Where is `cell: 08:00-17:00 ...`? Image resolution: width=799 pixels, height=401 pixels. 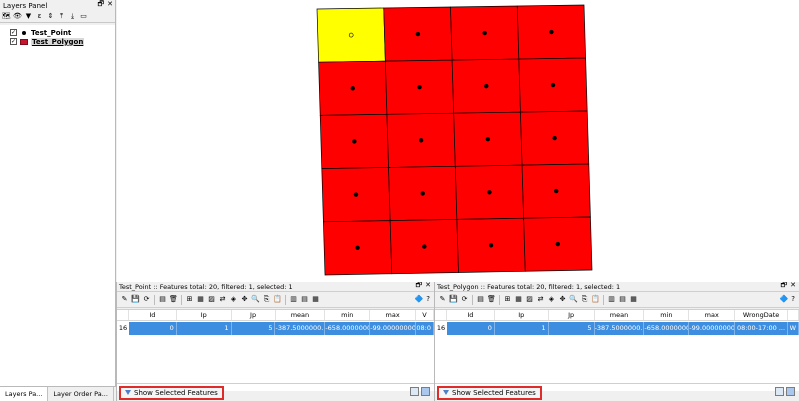
cell: 08:00-17:00 ... is located at coordinates (762, 328).